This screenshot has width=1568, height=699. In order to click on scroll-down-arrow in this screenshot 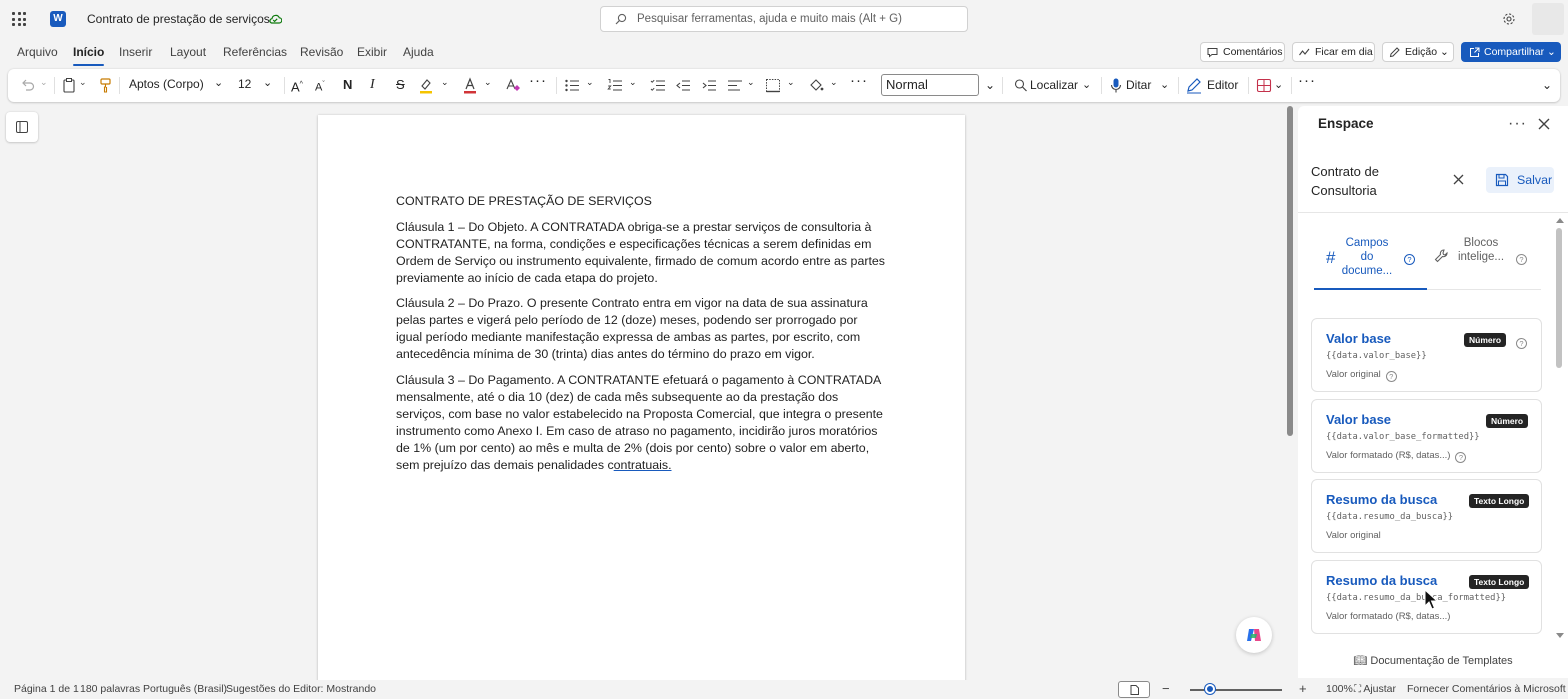, I will do `click(1560, 635)`.